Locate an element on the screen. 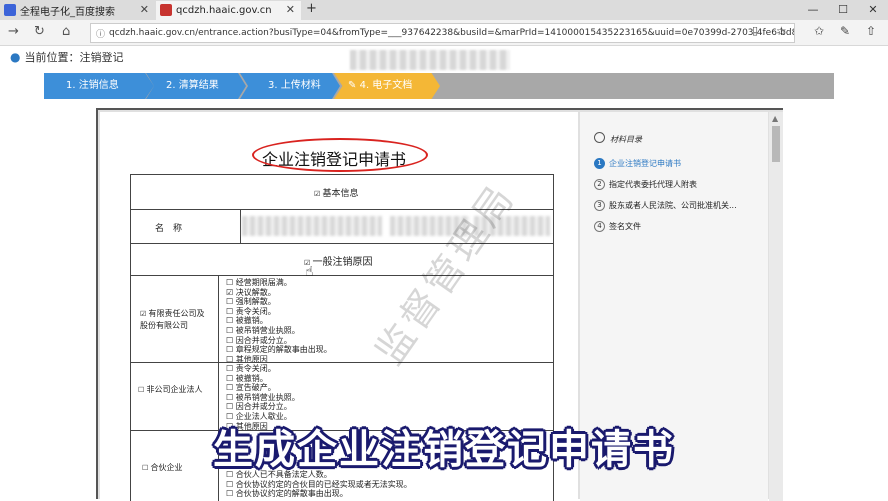 The width and height of the screenshot is (888, 501). material-item-1: 1 企业注销登记申请书 is located at coordinates (637, 163).